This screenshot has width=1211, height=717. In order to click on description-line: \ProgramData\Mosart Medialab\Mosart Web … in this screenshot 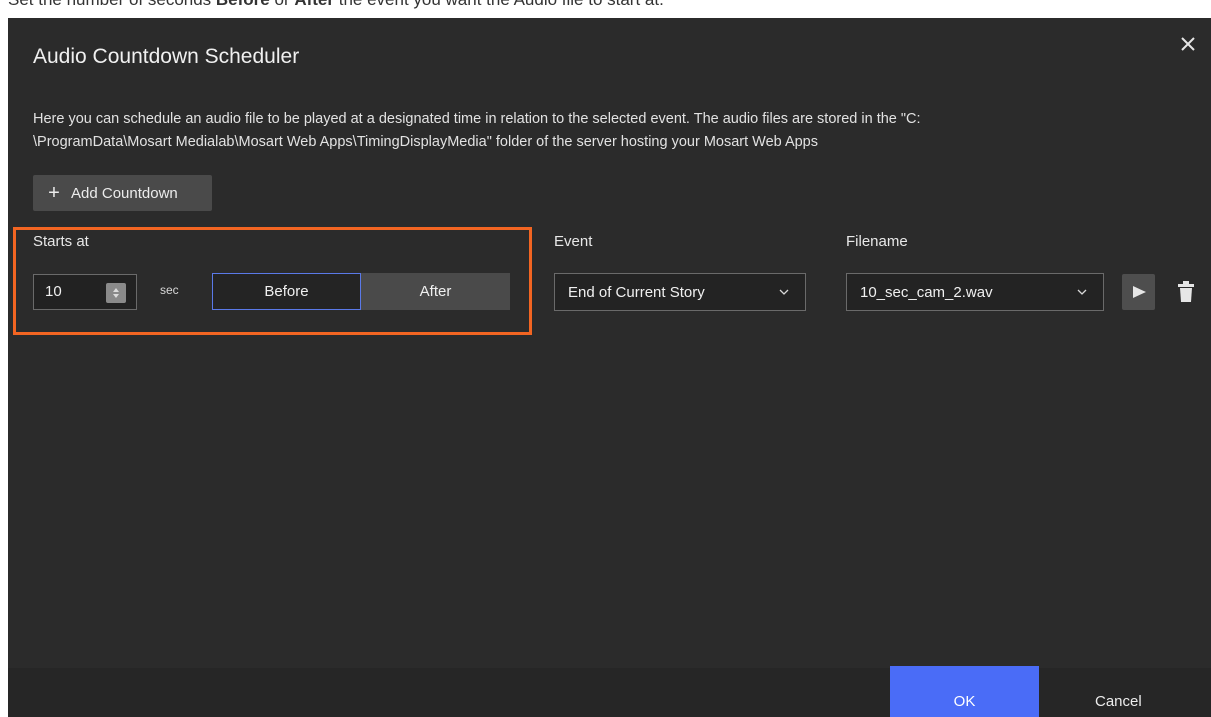, I will do `click(425, 142)`.